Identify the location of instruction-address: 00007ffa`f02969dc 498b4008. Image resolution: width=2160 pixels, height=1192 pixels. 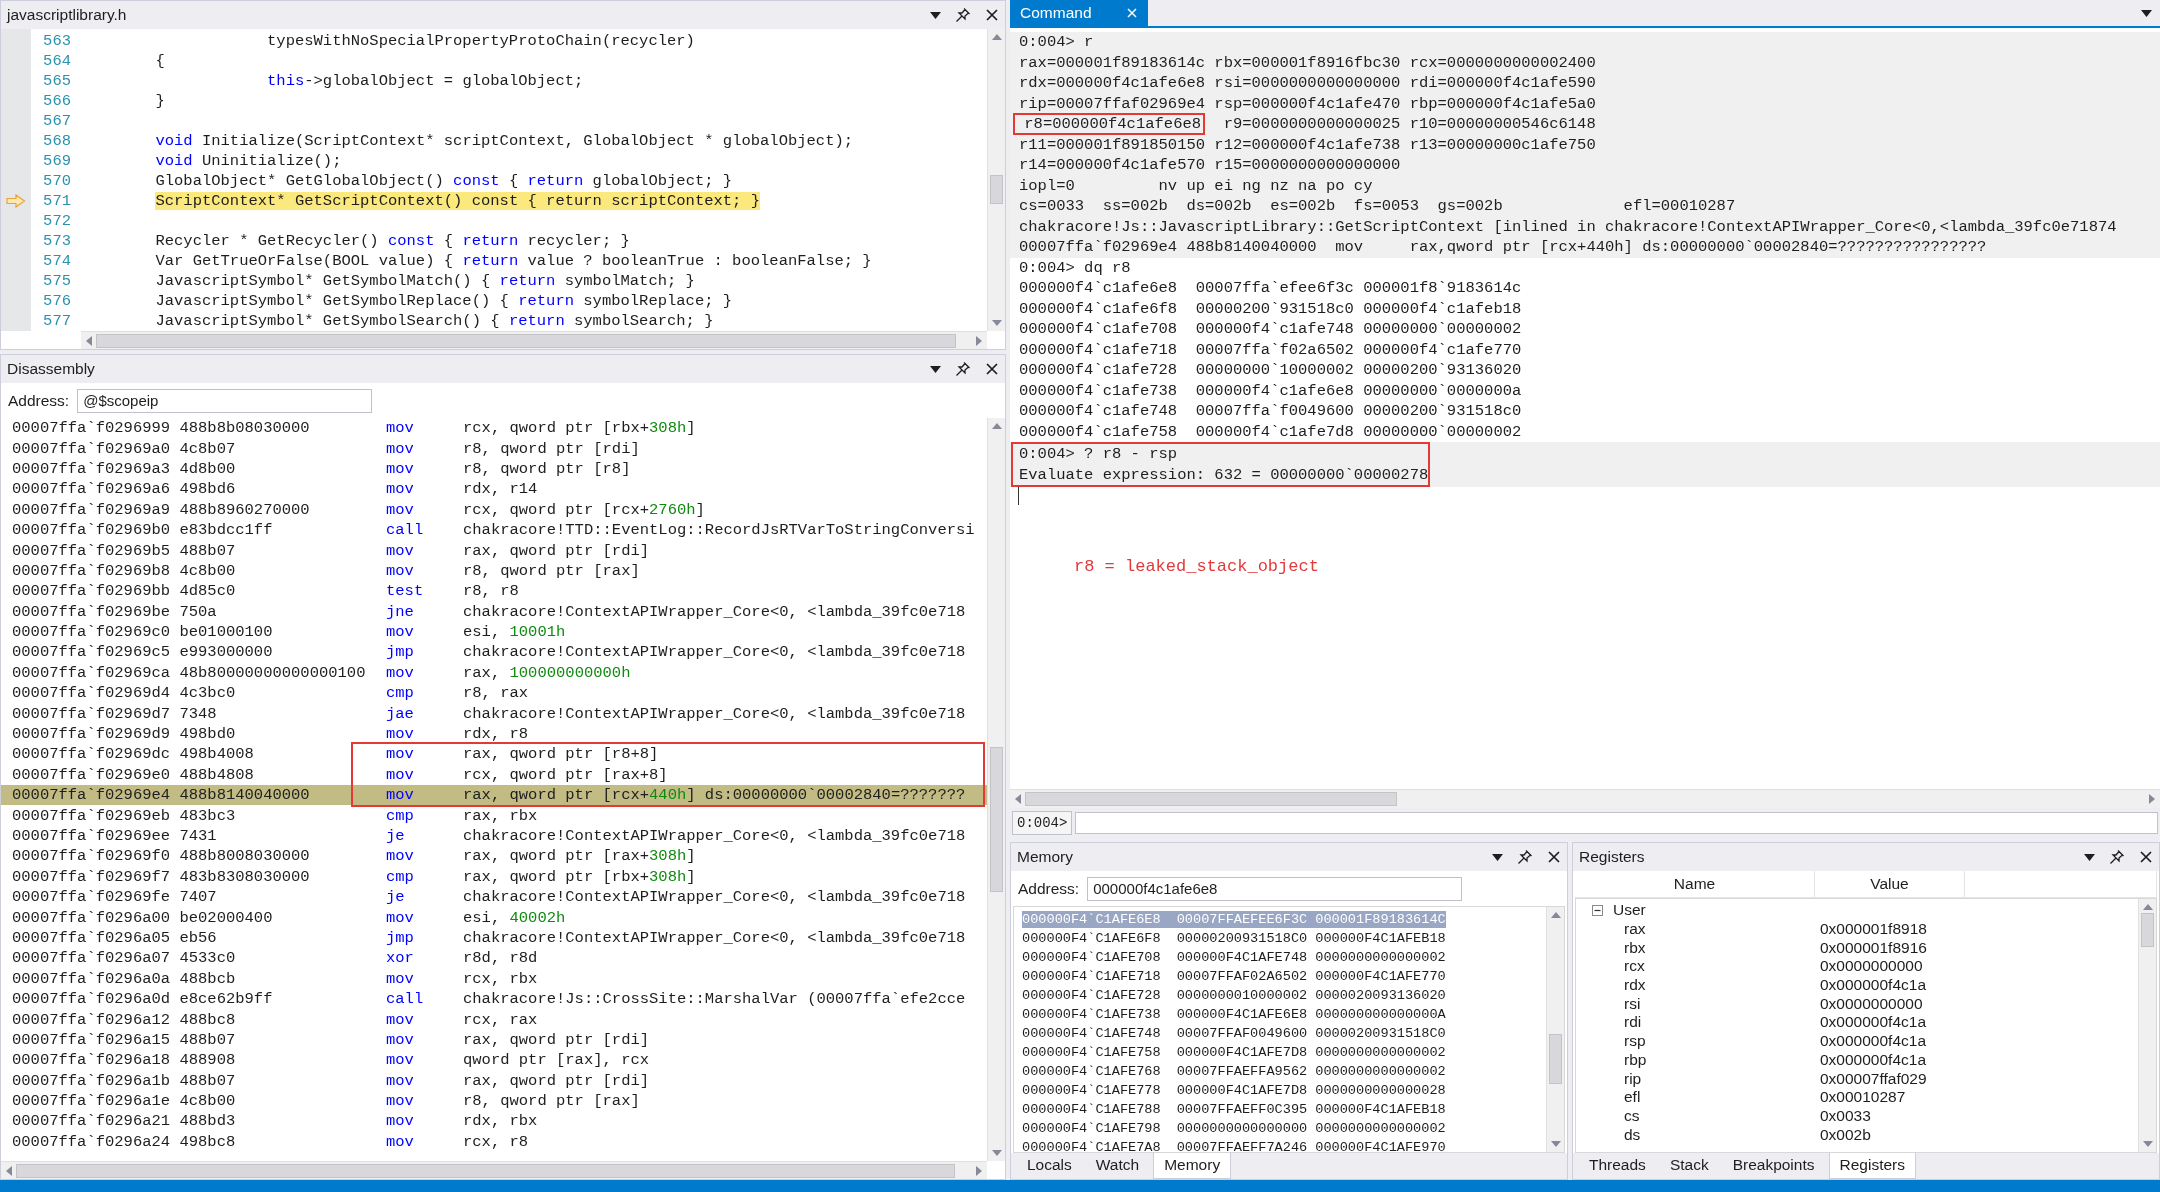
(133, 754).